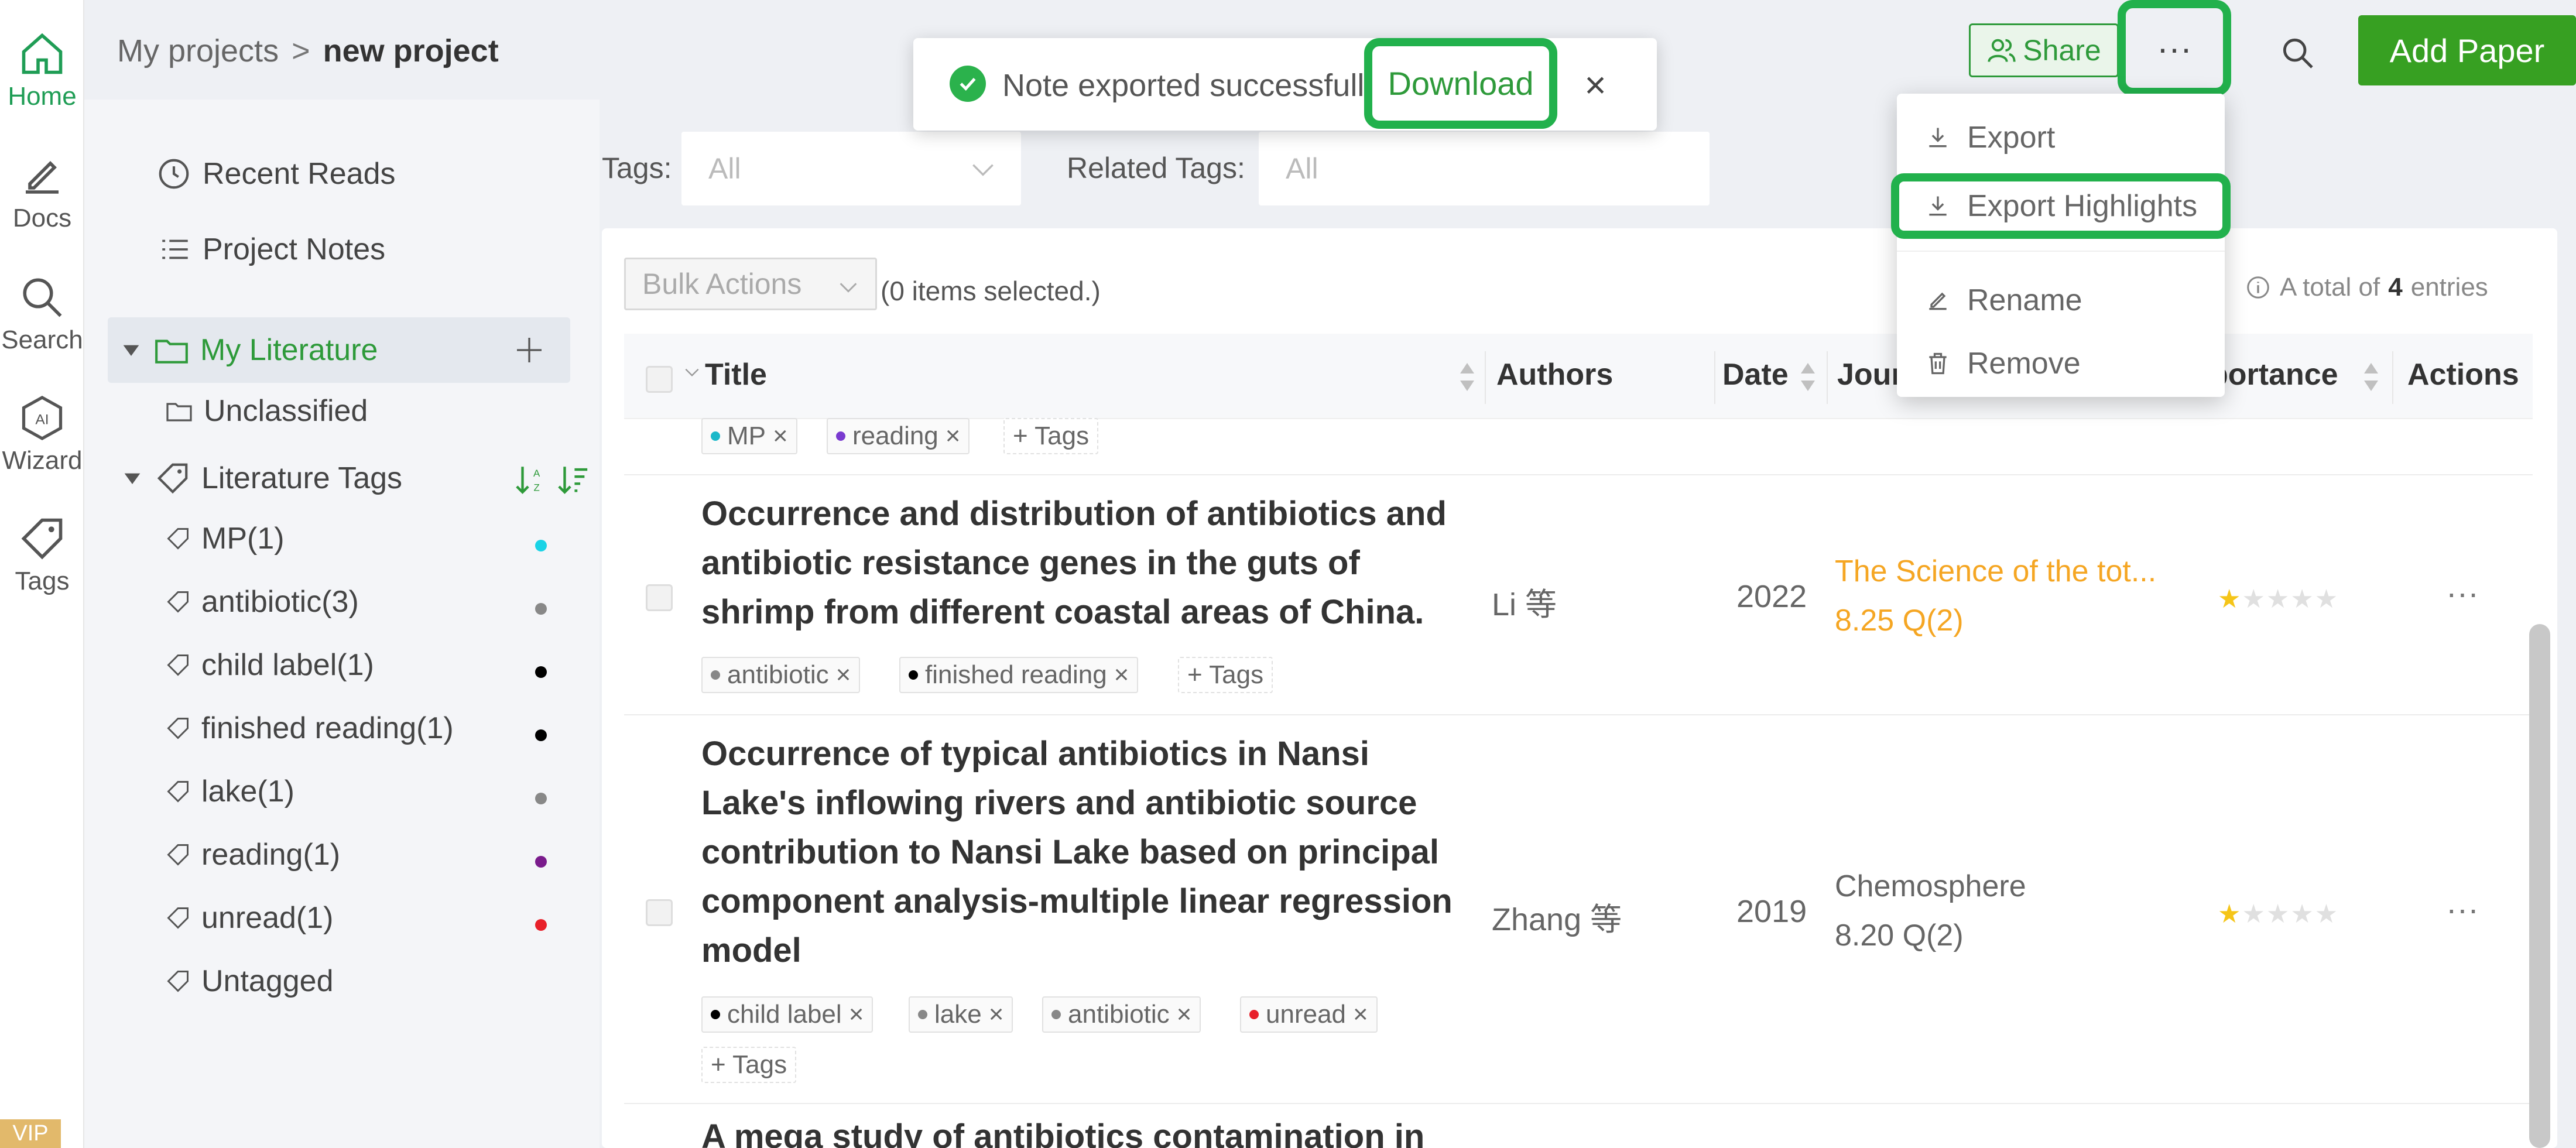  What do you see at coordinates (262, 601) in the screenshot?
I see `tag-item-antibiotic: antibiotic(3)` at bounding box center [262, 601].